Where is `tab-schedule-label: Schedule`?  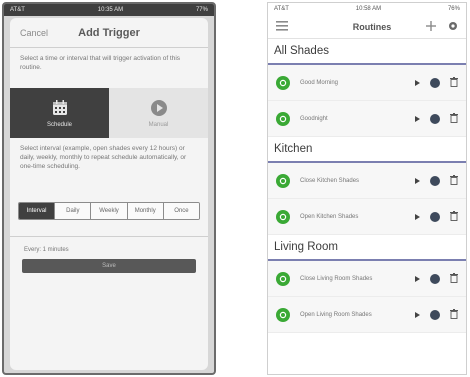
tab-schedule-label: Schedule is located at coordinates (59, 125).